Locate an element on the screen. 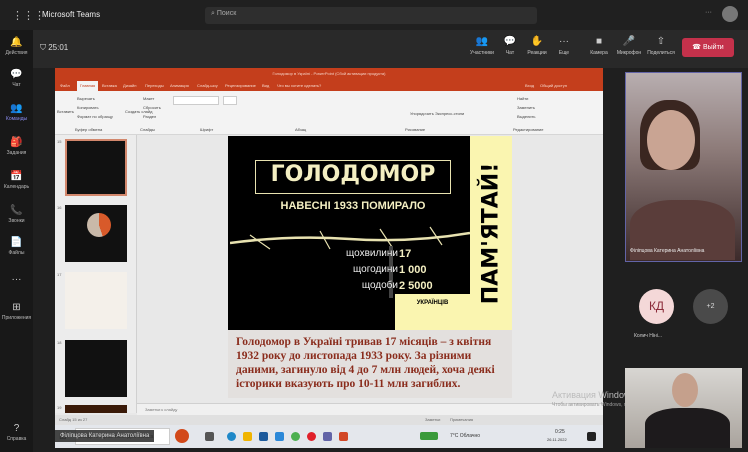 The image size is (748, 452). more-options-button: ··· is located at coordinates (708, 12).